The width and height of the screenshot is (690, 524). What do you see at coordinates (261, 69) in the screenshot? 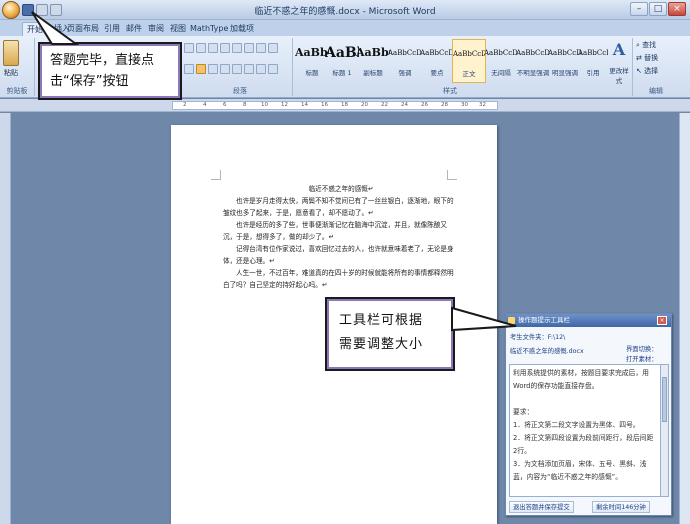
I see `shading-icon` at bounding box center [261, 69].